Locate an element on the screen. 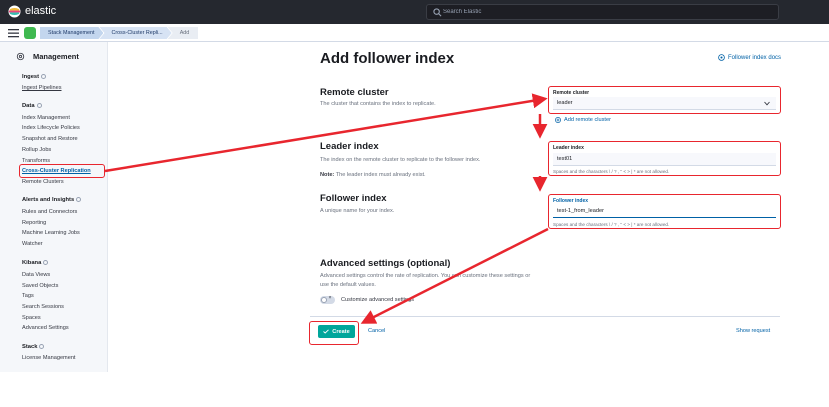 The height and width of the screenshot is (407, 829). follower-index-title: Follower index is located at coordinates (353, 198).